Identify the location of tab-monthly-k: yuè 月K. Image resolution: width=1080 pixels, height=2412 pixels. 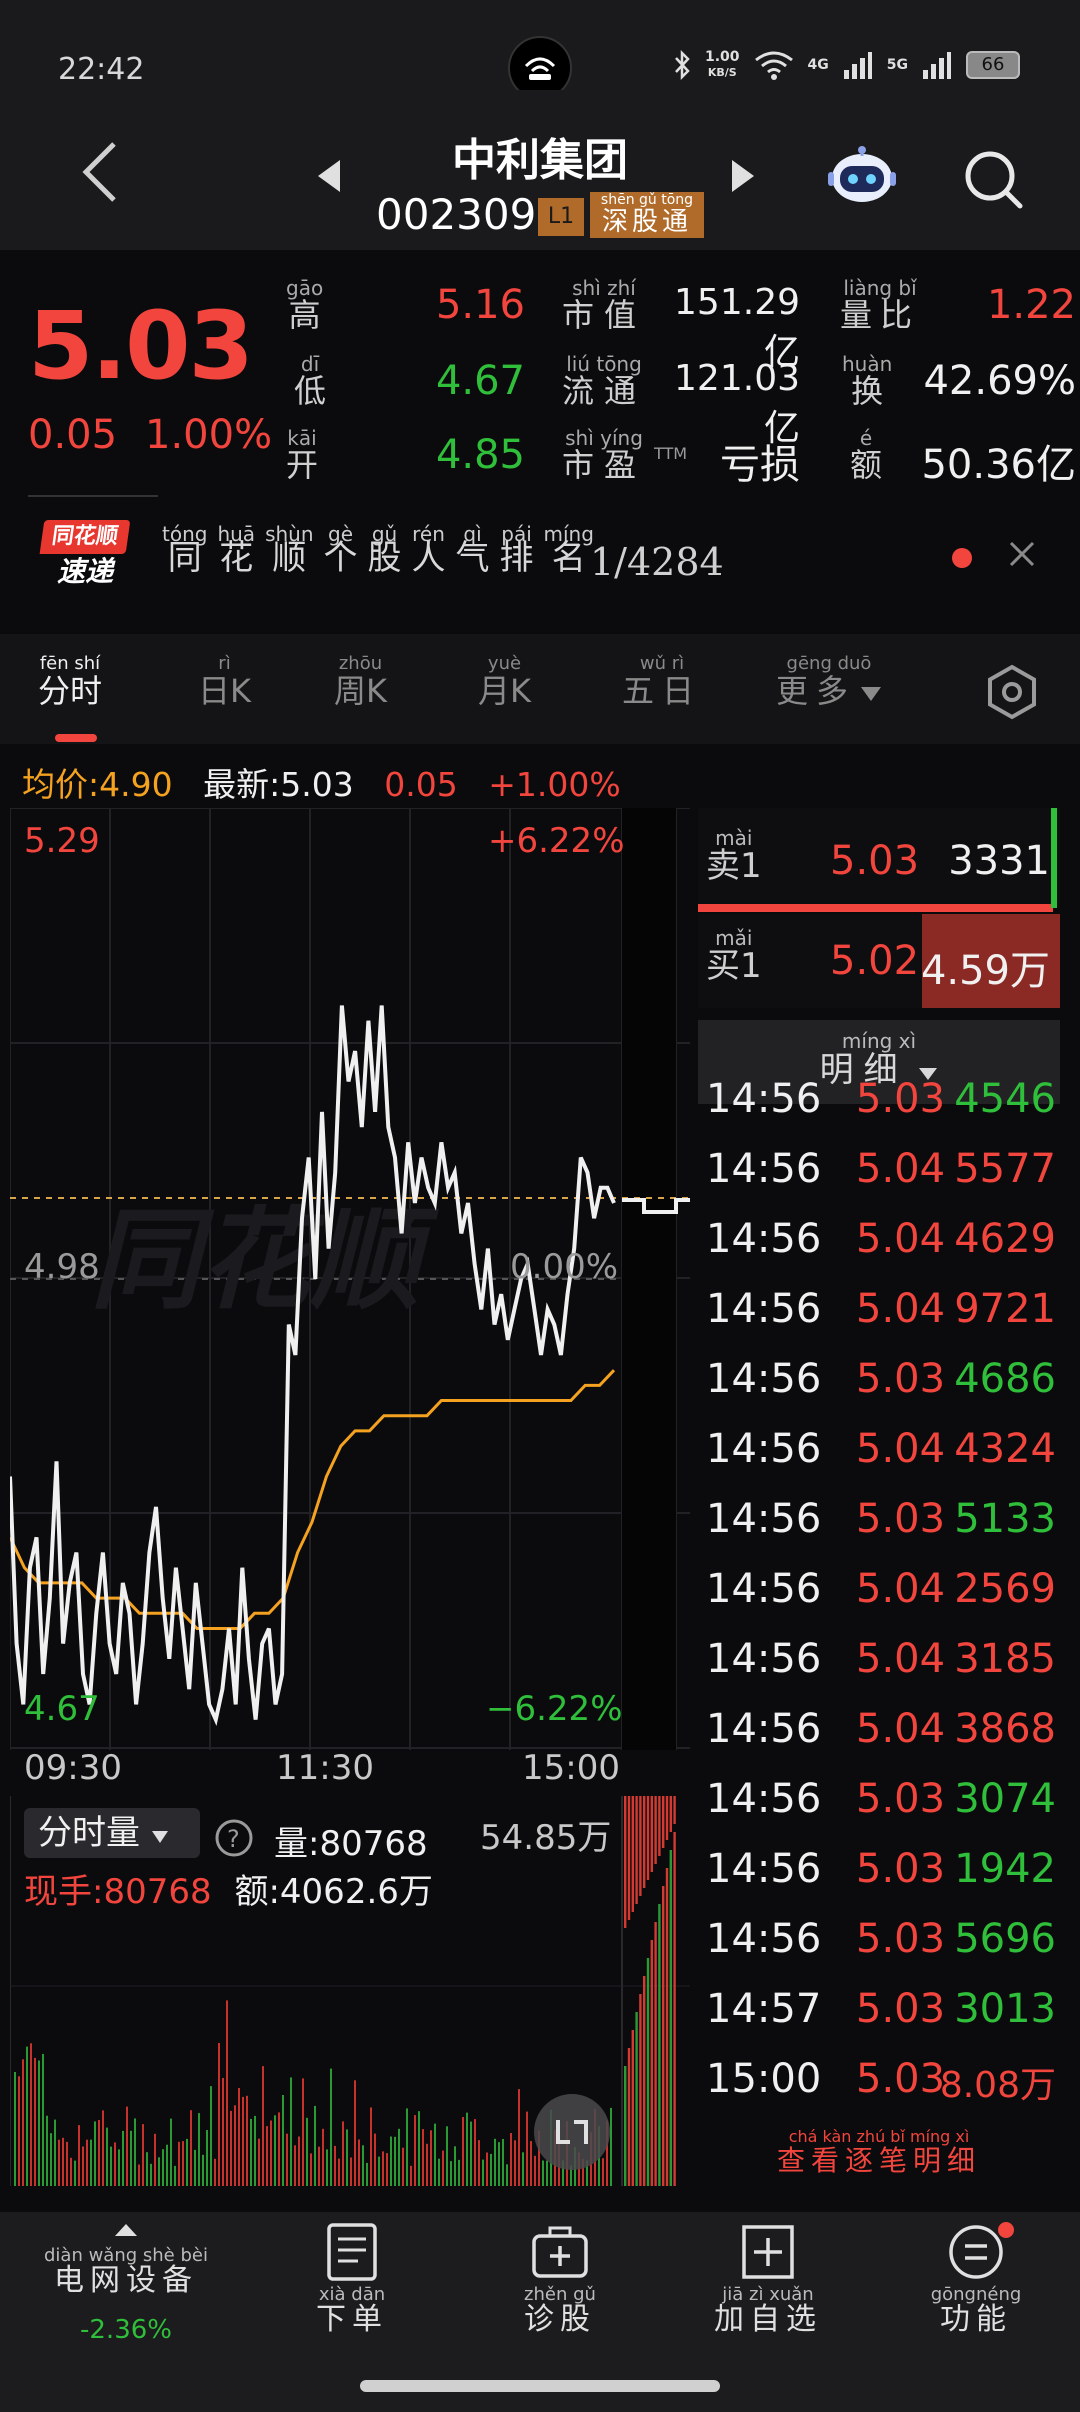
(504, 681).